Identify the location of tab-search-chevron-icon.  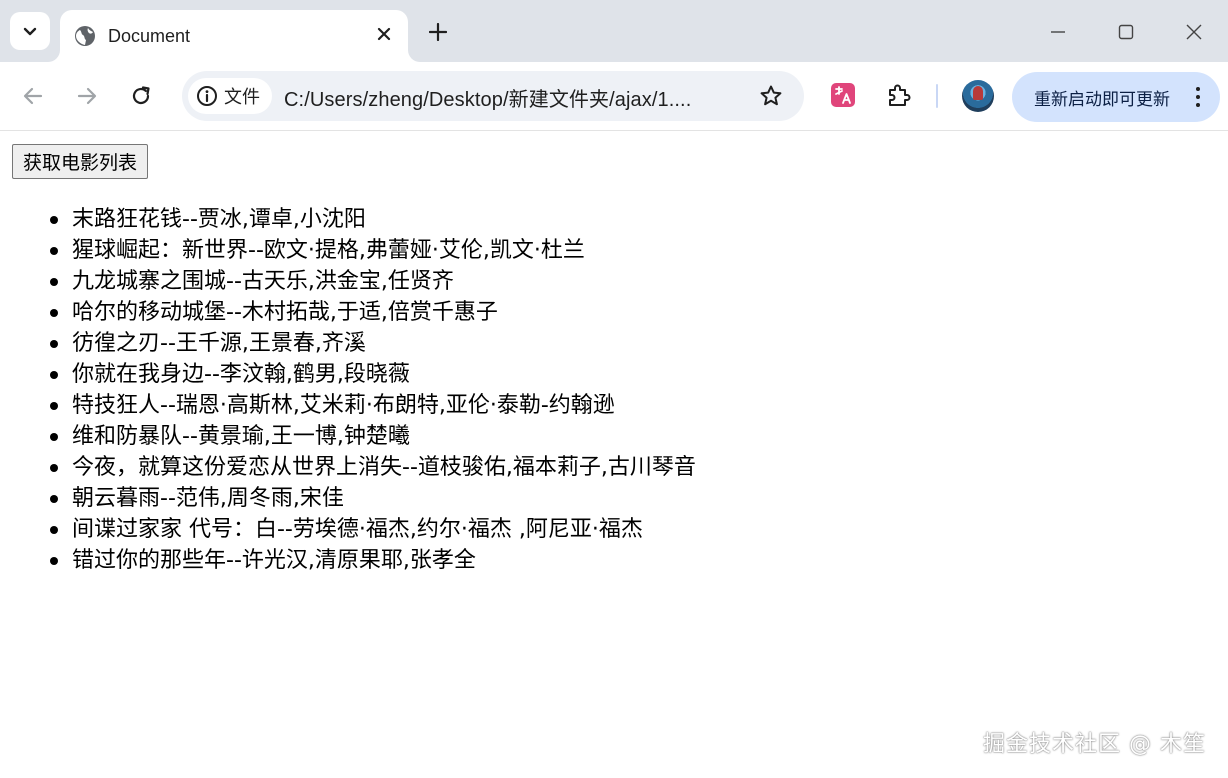
(30, 31).